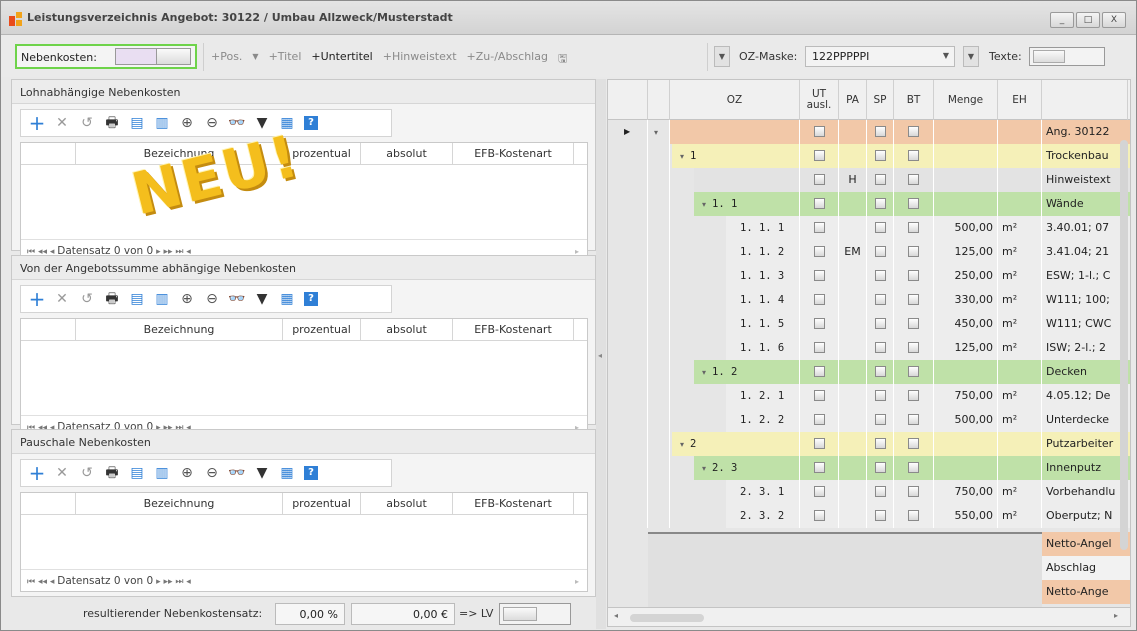 Image resolution: width=1137 pixels, height=631 pixels. Describe the element at coordinates (869, 516) in the screenshot. I see `table-row: 2. 3. 2 550,00 m² Oberputz; N` at that location.